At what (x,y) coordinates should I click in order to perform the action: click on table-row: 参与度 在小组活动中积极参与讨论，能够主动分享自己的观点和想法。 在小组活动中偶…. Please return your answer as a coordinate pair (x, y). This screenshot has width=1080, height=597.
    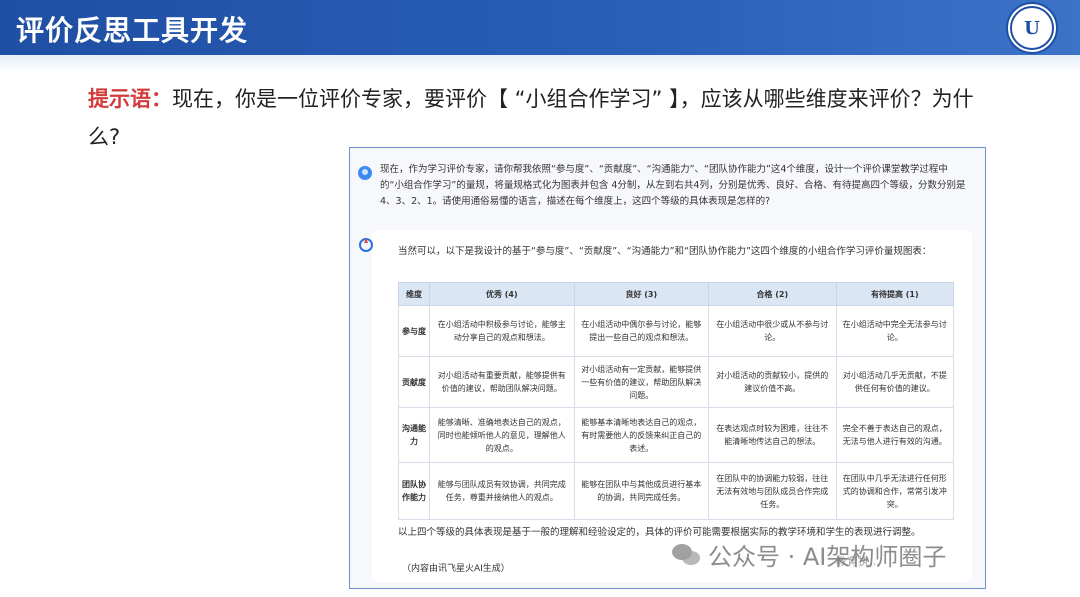
    Looking at the image, I should click on (676, 331).